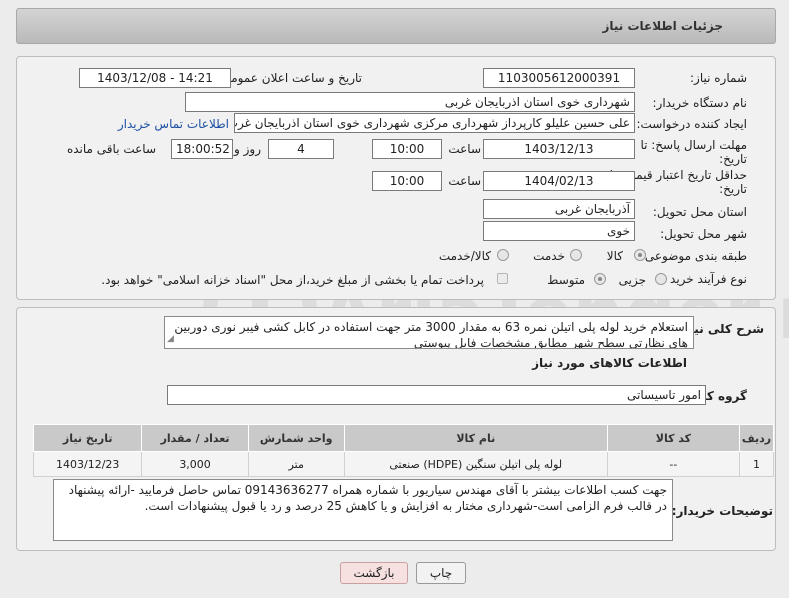  What do you see at coordinates (718, 78) in the screenshot?
I see `need-number-label: شماره نیاز:` at bounding box center [718, 78].